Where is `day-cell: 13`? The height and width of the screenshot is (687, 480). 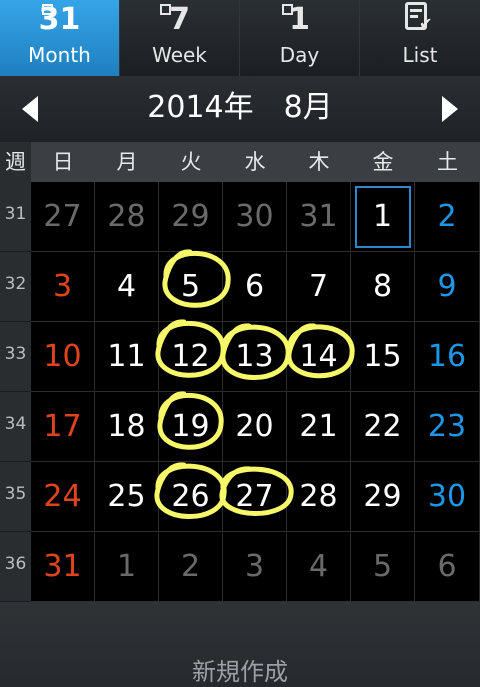 day-cell: 13 is located at coordinates (255, 357).